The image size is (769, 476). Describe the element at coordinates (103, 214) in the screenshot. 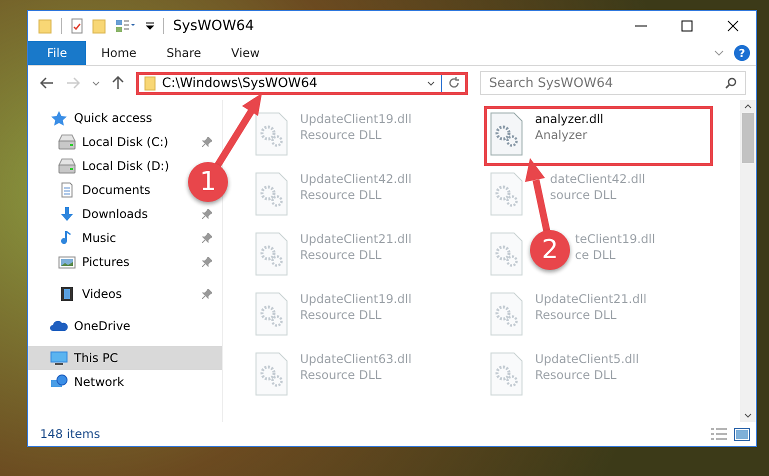

I see `sidebar-item: Downloads` at that location.